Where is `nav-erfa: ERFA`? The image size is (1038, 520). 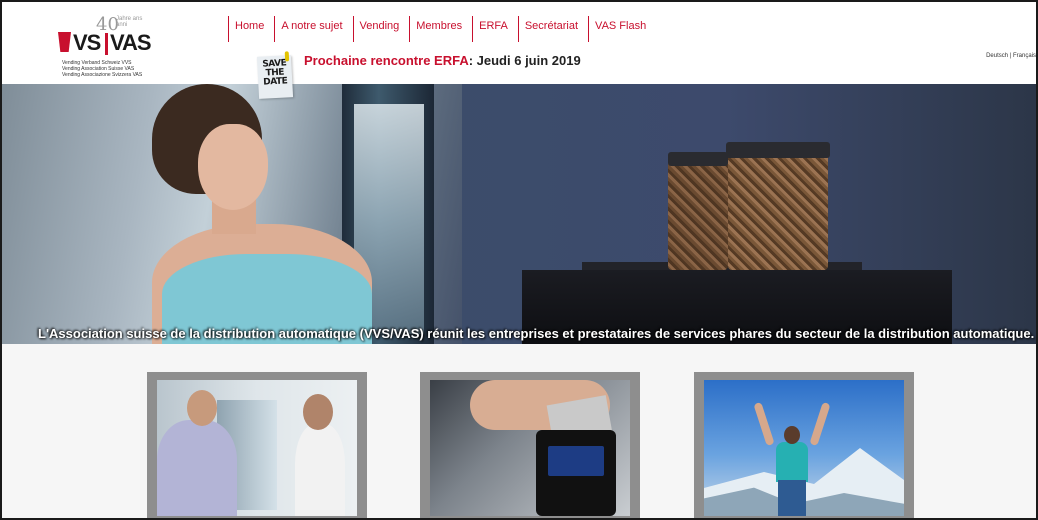
nav-erfa: ERFA is located at coordinates (495, 29).